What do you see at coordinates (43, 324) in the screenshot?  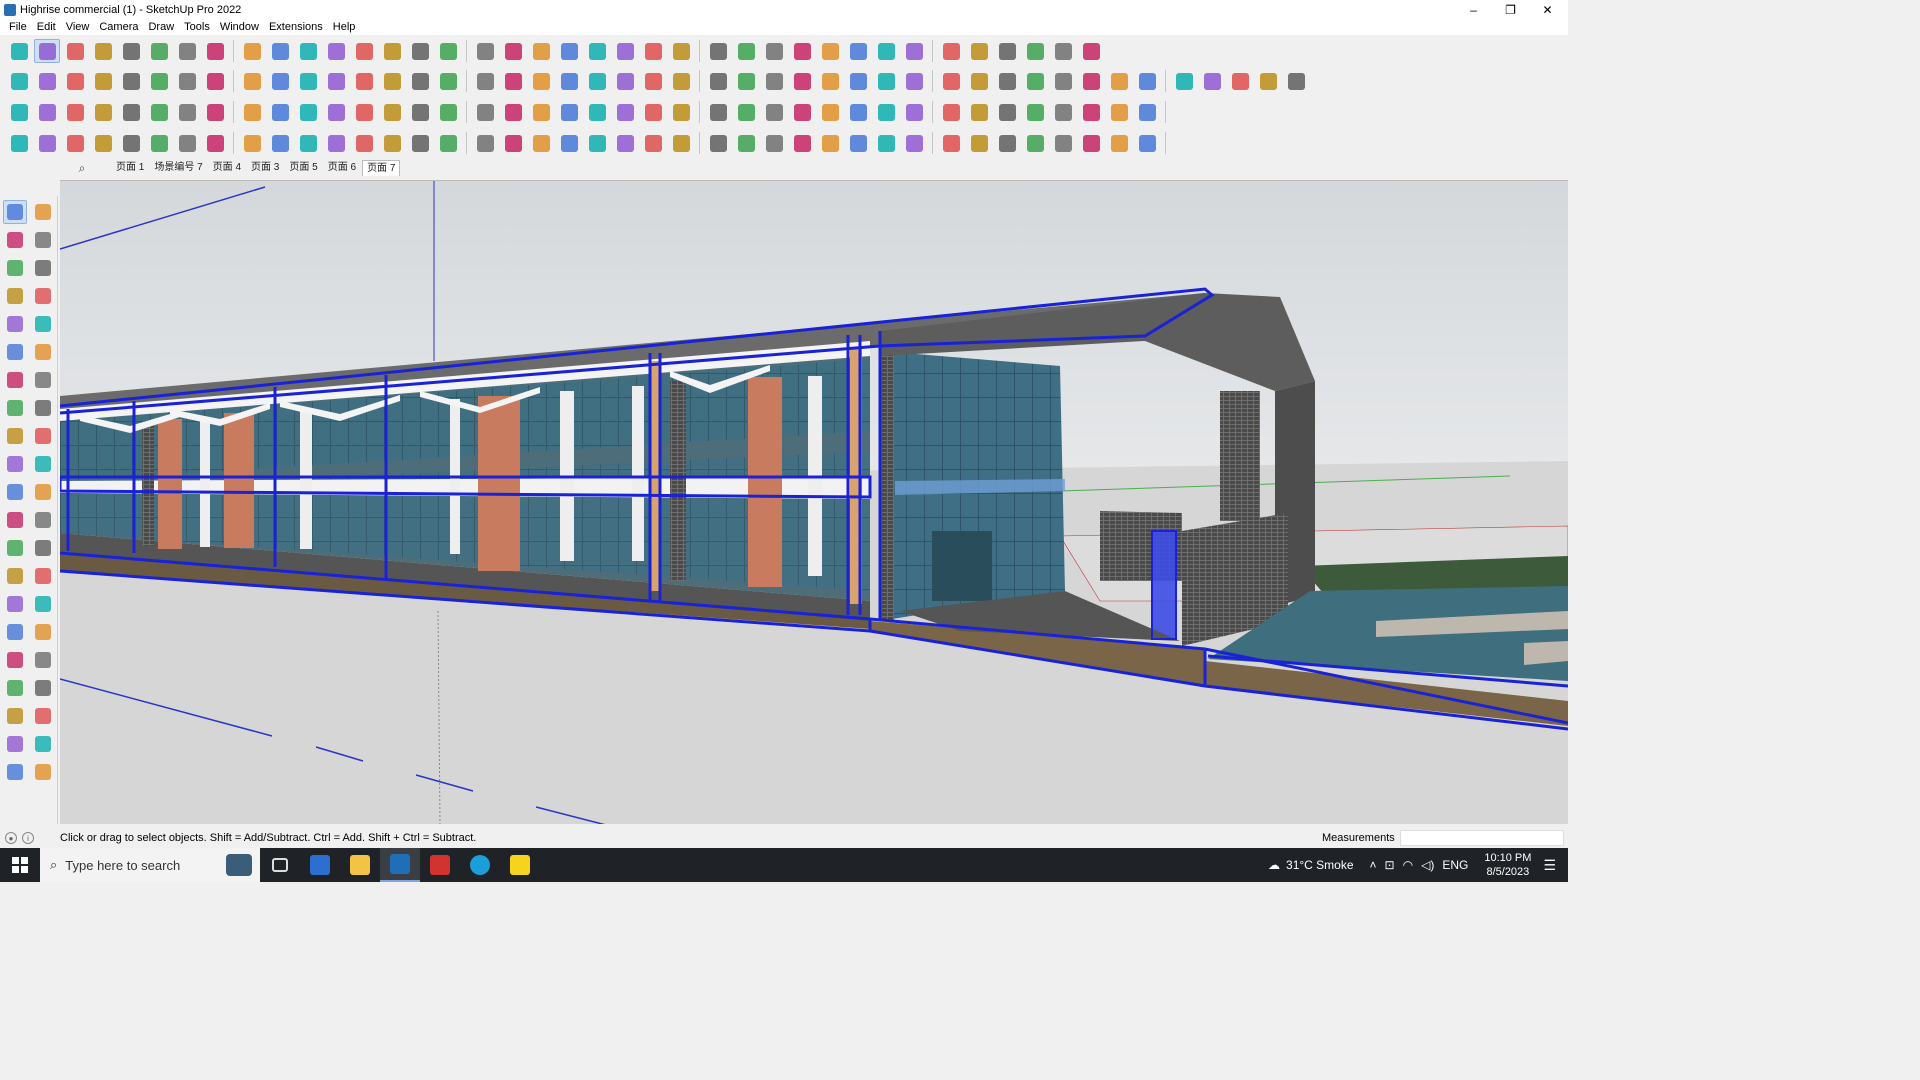 I see `rotated-rect-tool-button` at bounding box center [43, 324].